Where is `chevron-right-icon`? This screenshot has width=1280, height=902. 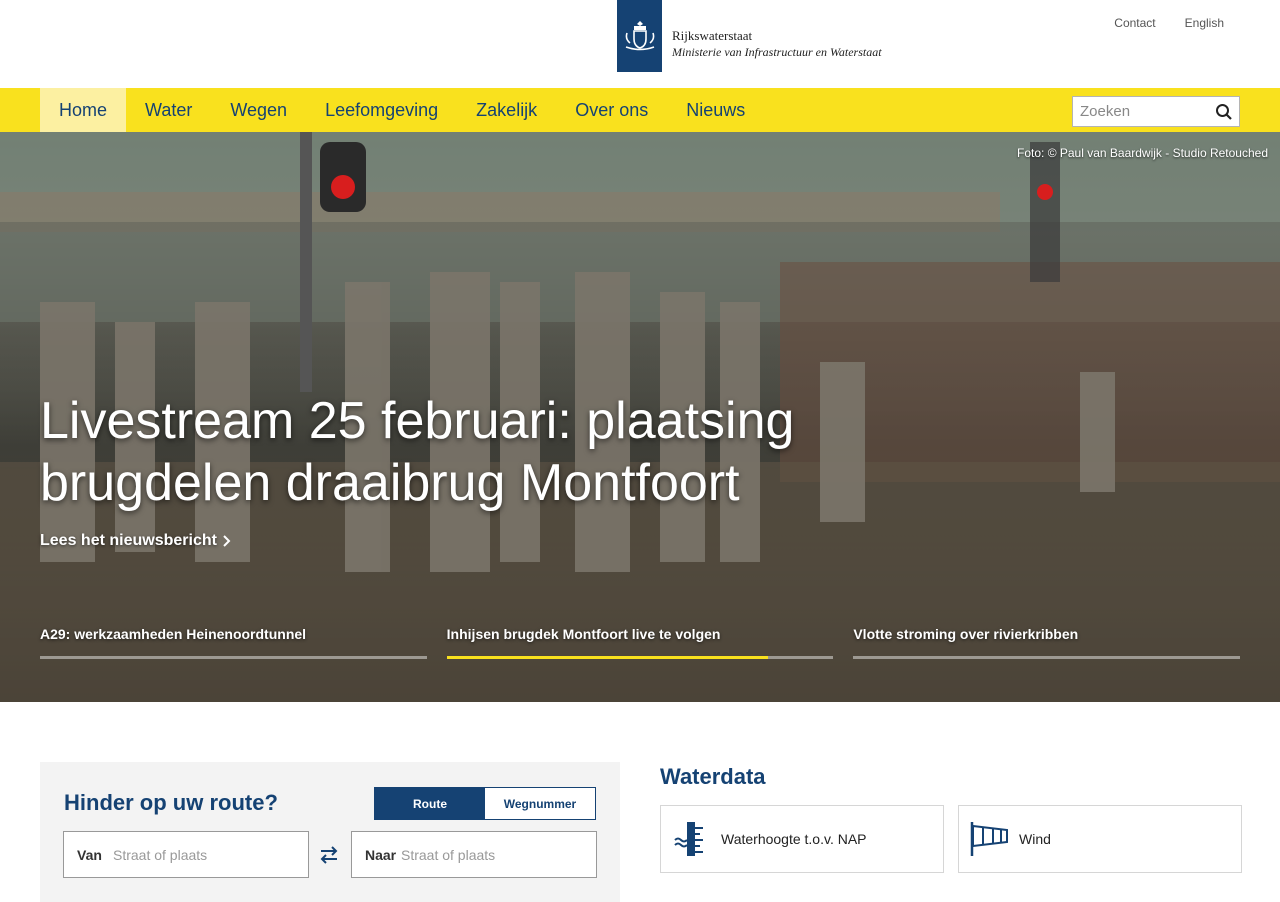 chevron-right-icon is located at coordinates (227, 541).